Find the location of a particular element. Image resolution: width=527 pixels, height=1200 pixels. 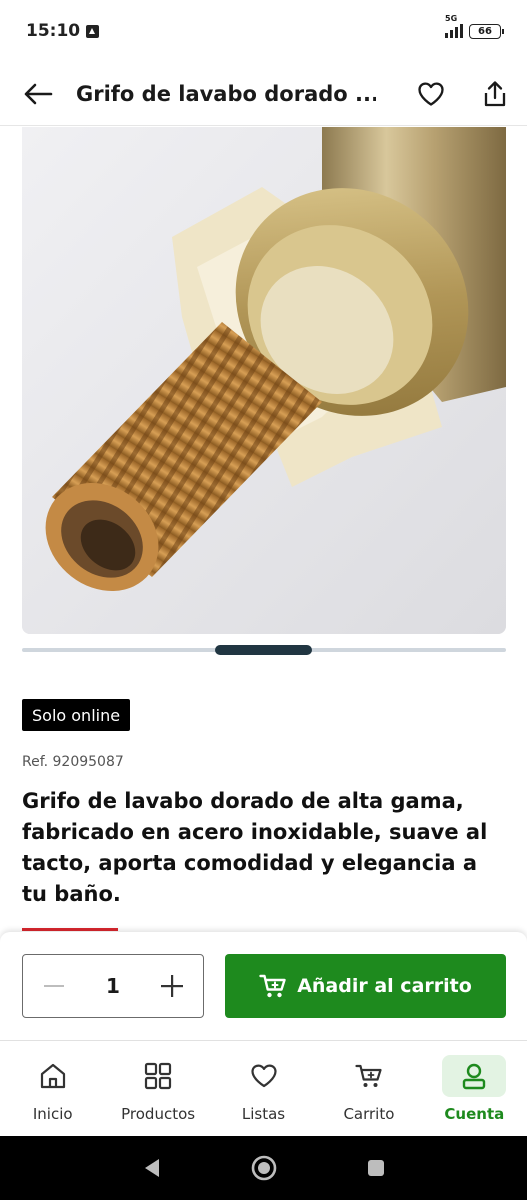

plus-icon is located at coordinates (172, 986).